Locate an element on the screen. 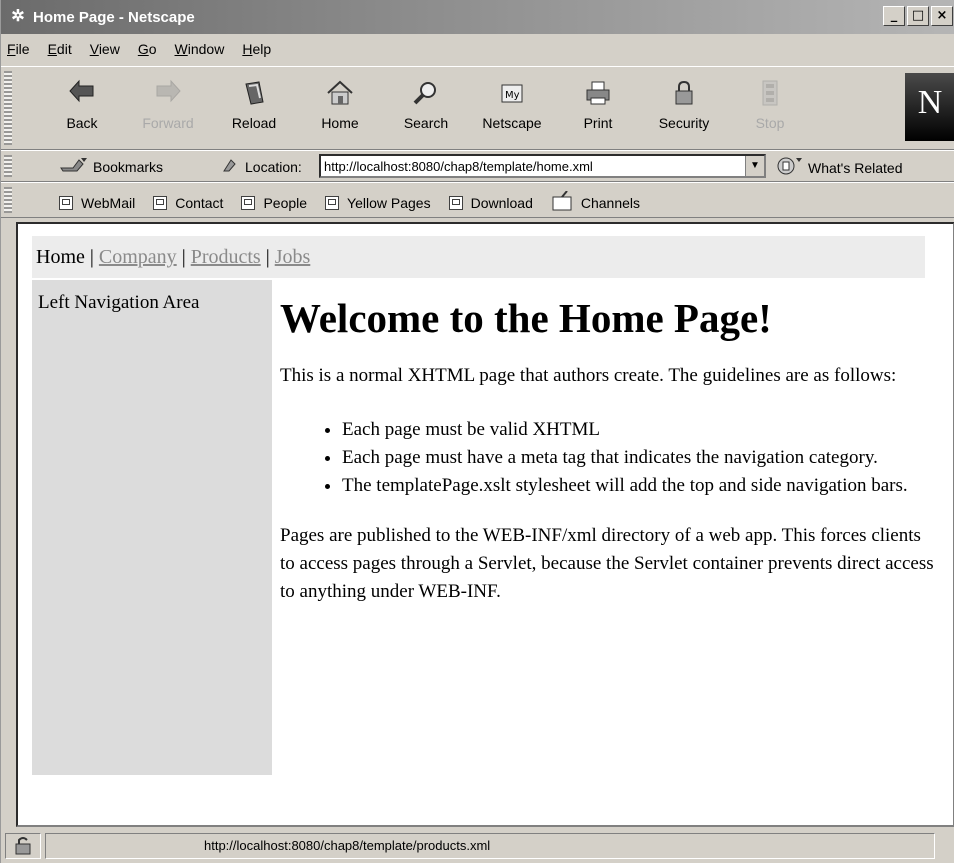  menu-file: File is located at coordinates (18, 49).